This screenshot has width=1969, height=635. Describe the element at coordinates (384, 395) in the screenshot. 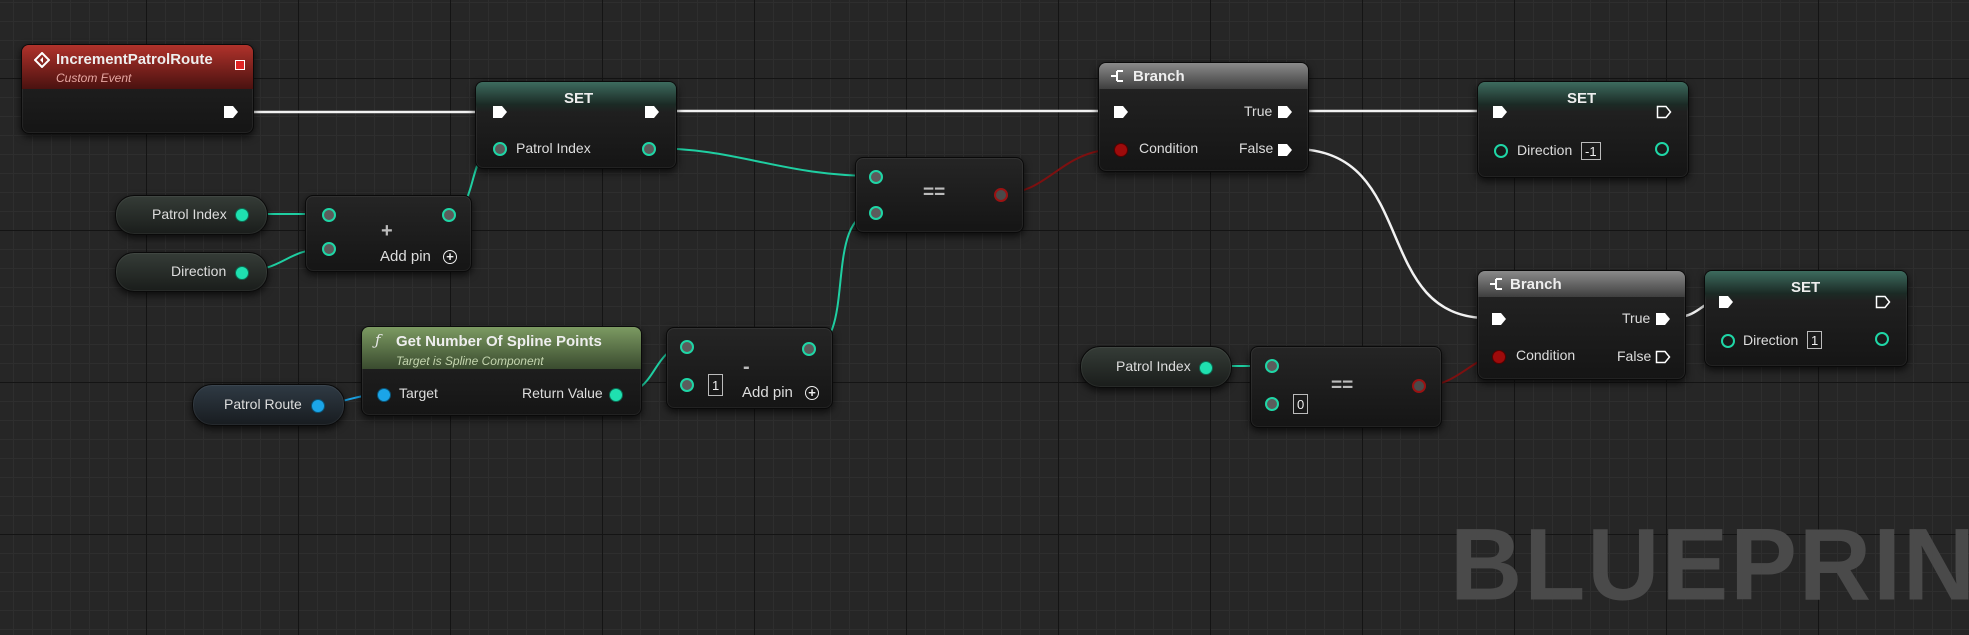

I see `target-input-pin` at that location.